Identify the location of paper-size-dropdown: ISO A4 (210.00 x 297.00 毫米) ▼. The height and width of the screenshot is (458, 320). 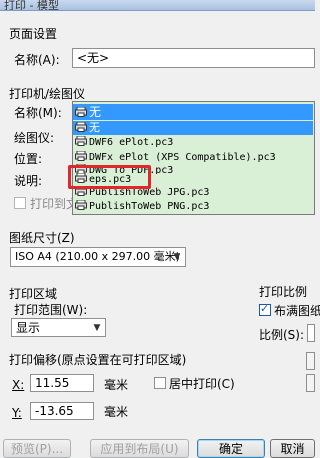
(98, 257).